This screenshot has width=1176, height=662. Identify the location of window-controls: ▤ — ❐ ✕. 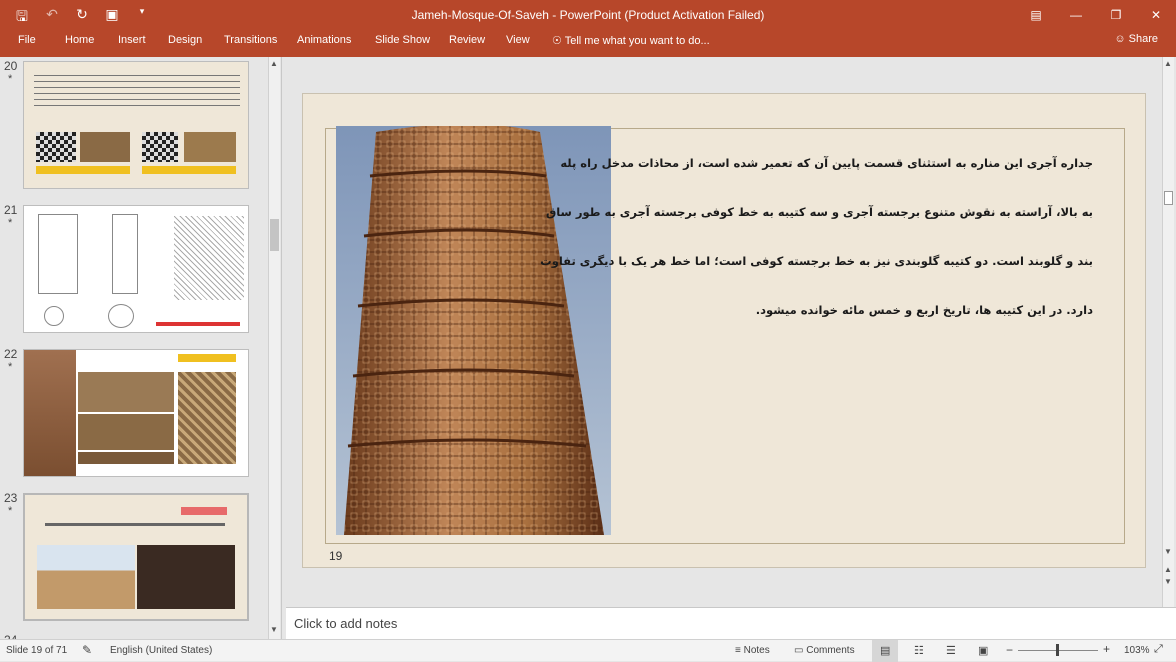
(1096, 15).